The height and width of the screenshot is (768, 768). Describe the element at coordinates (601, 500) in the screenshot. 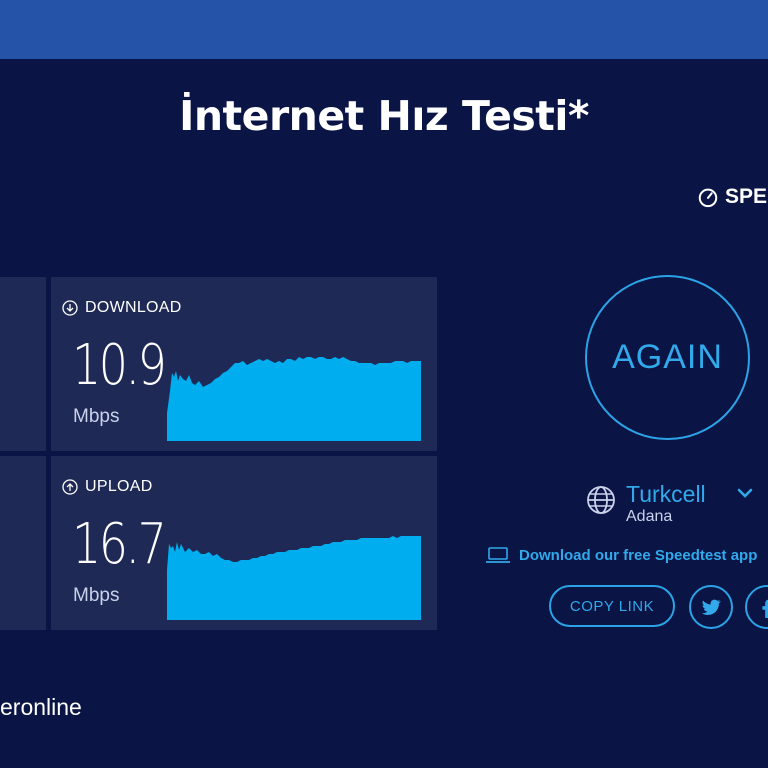

I see `globe-icon` at that location.